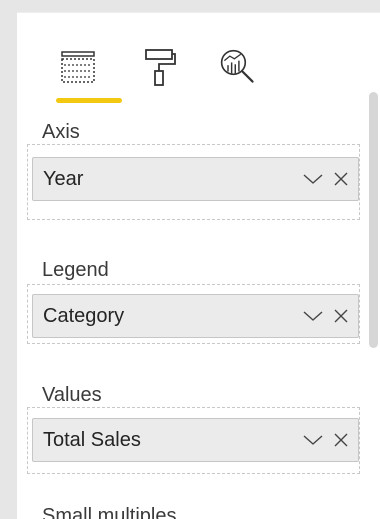  What do you see at coordinates (89, 100) in the screenshot?
I see `active-tab-indicator` at bounding box center [89, 100].